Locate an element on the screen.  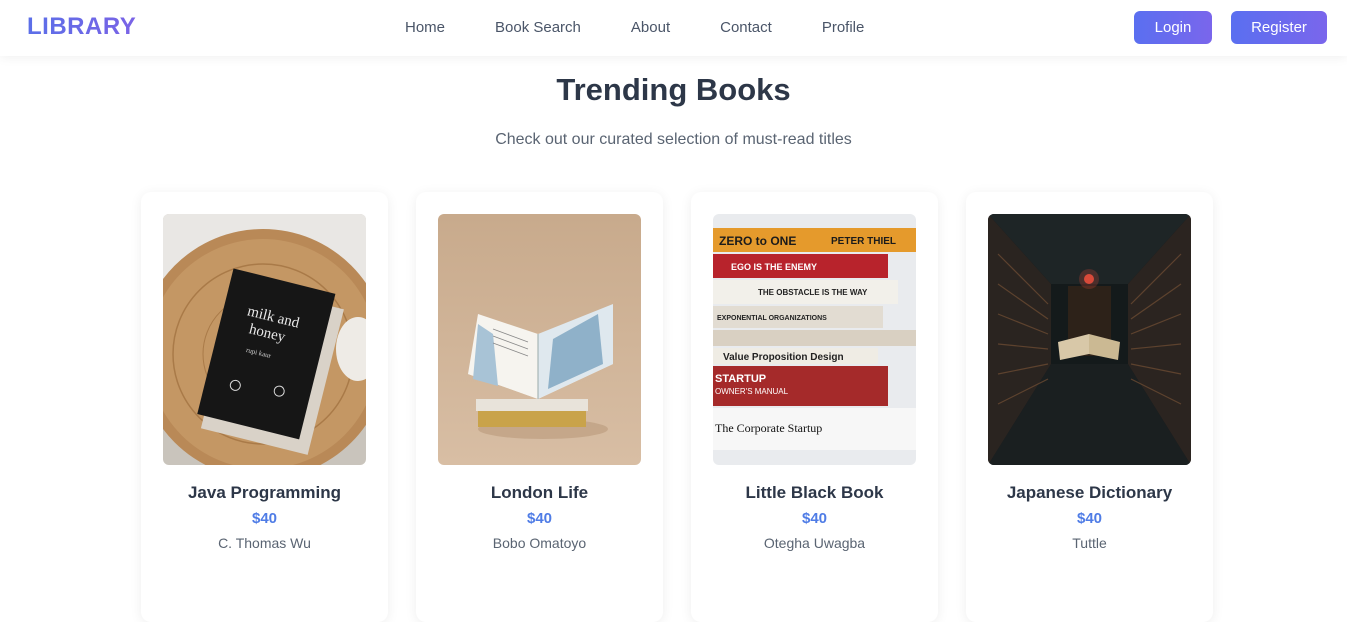
book-cover-milk-and-honey-photo: milk and honey rupi kaur is located at coordinates (264, 339).